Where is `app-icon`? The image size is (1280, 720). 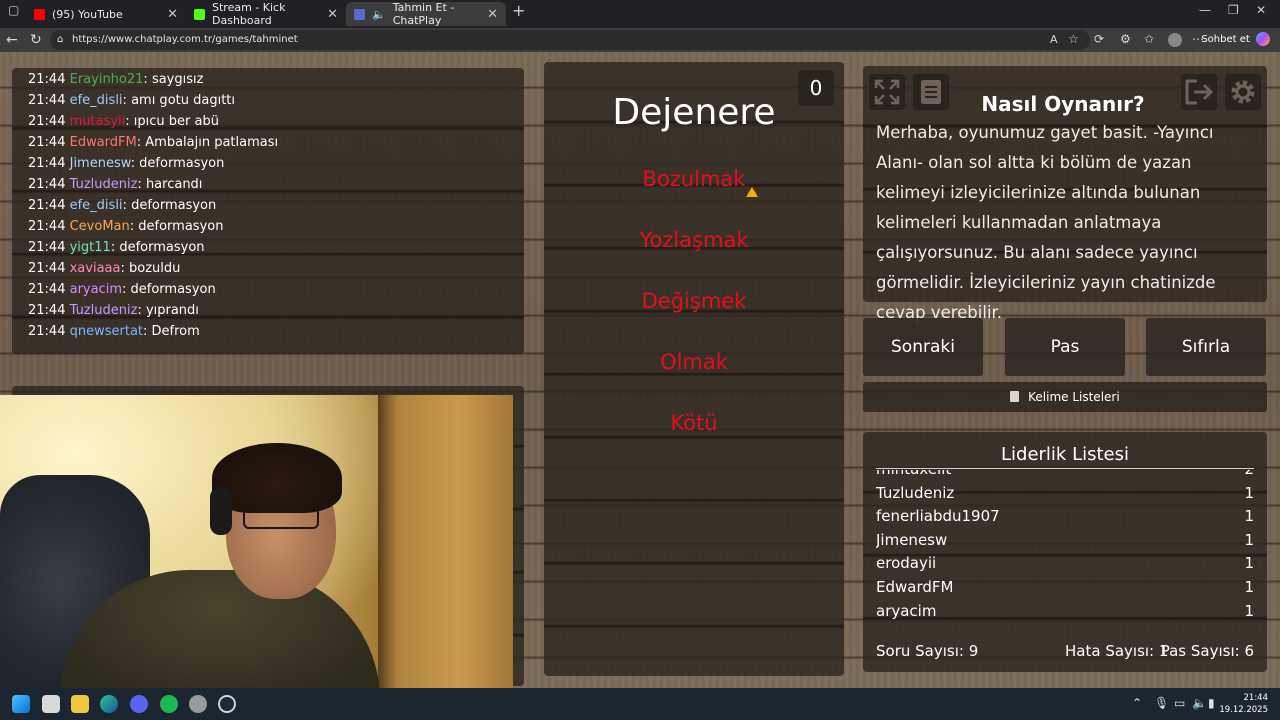
app-icon is located at coordinates (198, 704).